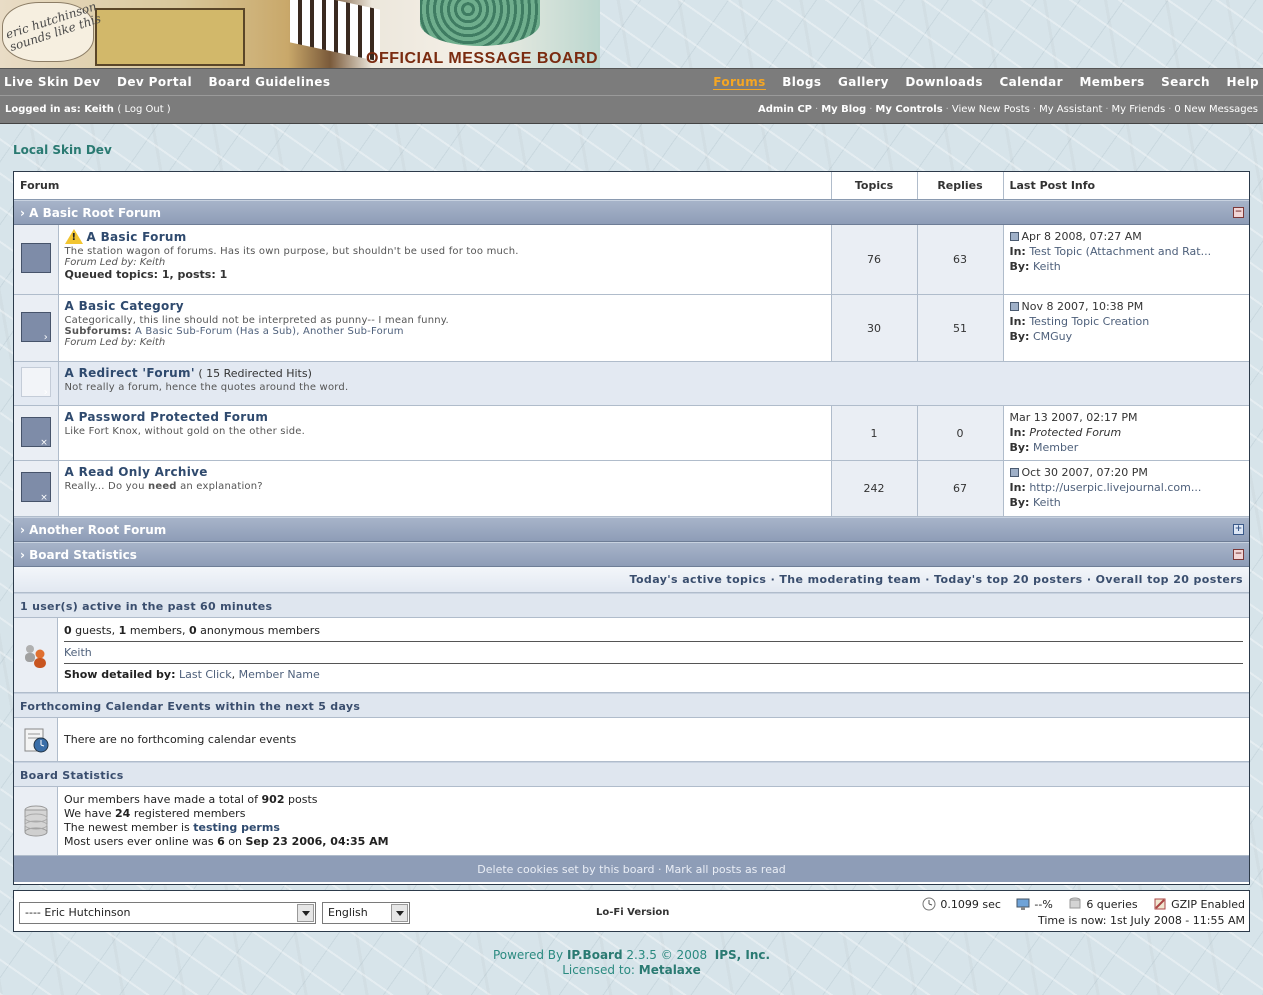  What do you see at coordinates (669, 970) in the screenshot?
I see `licensee: Metalaxe` at bounding box center [669, 970].